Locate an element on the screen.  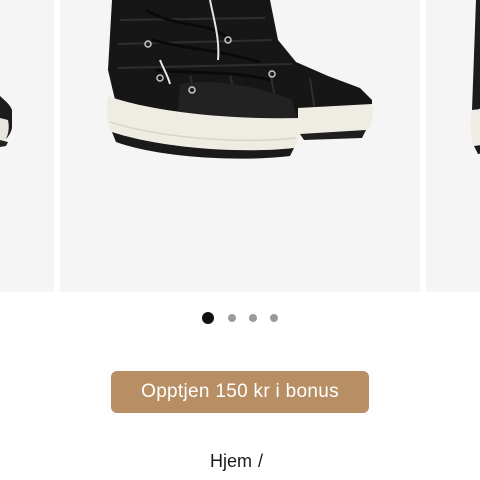
carousel-pagination is located at coordinates (240, 318).